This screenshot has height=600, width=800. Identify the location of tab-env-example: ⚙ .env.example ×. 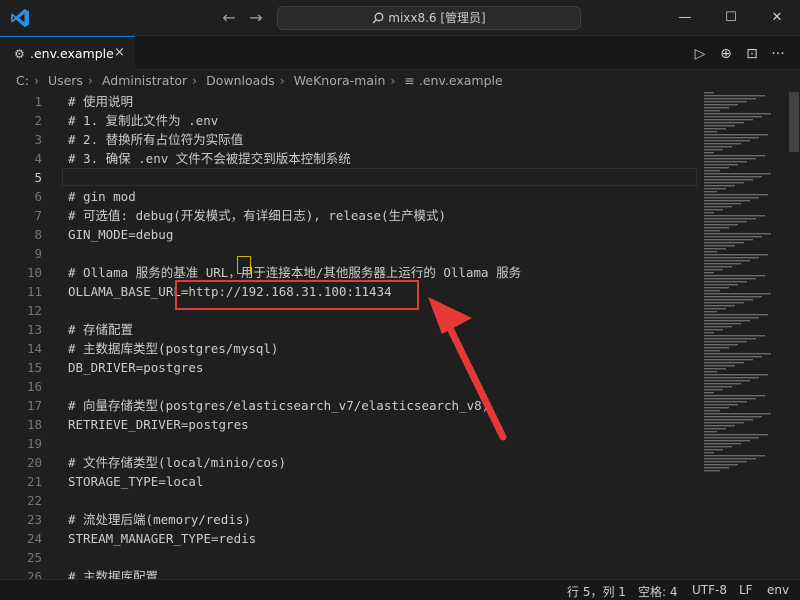
(67, 53).